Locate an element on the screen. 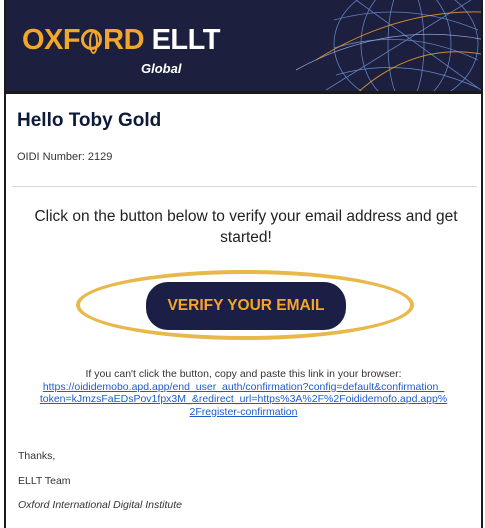 The height and width of the screenshot is (528, 485). signoff-organization: Oxford International Digital Institute is located at coordinates (100, 505).